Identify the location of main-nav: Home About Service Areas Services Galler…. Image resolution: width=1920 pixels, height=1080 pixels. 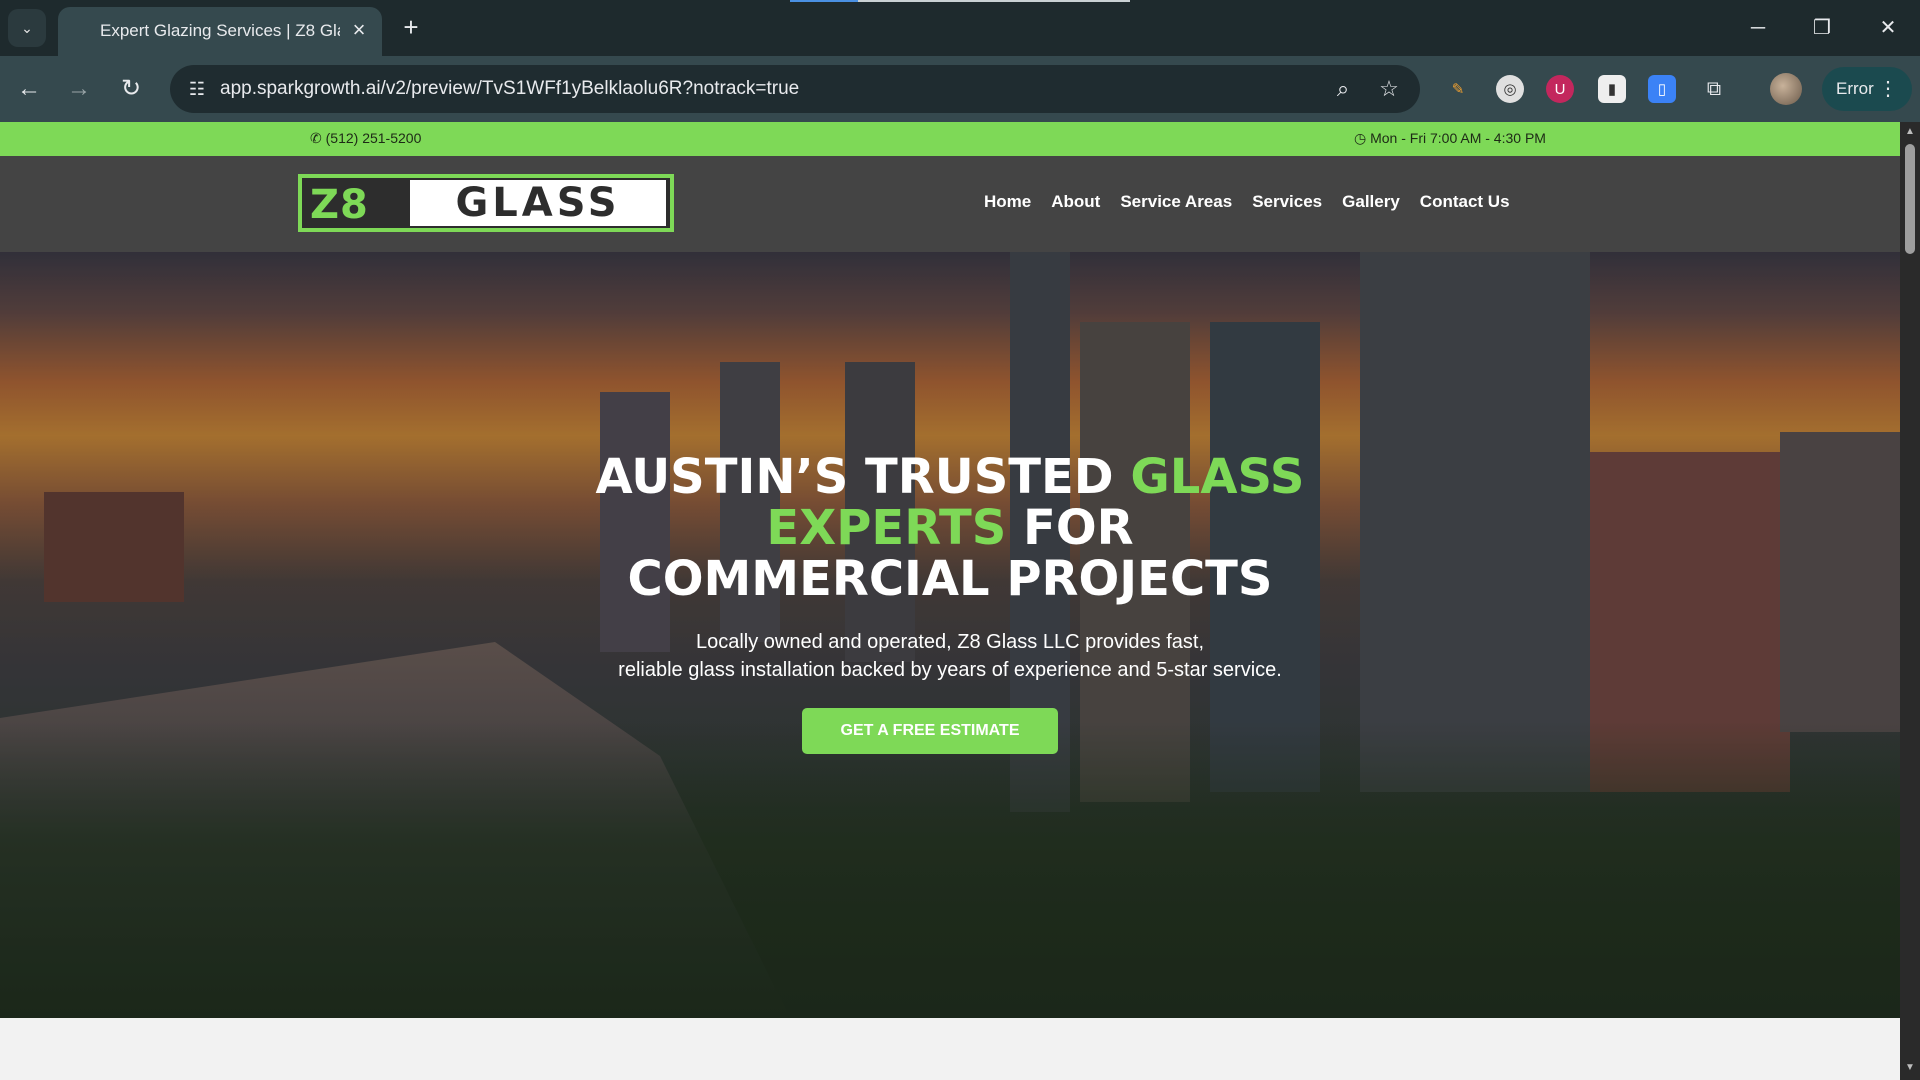
(1247, 202).